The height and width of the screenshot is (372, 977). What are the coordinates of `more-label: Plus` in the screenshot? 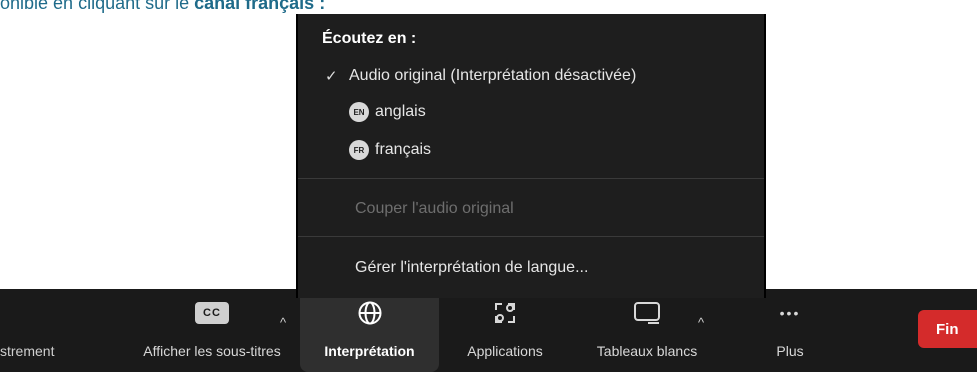 It's located at (790, 351).